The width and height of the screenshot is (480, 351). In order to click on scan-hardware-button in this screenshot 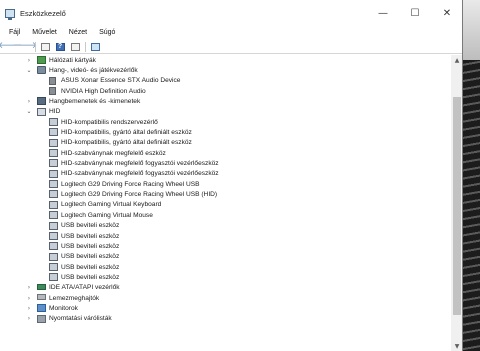, I will do `click(95, 46)`.